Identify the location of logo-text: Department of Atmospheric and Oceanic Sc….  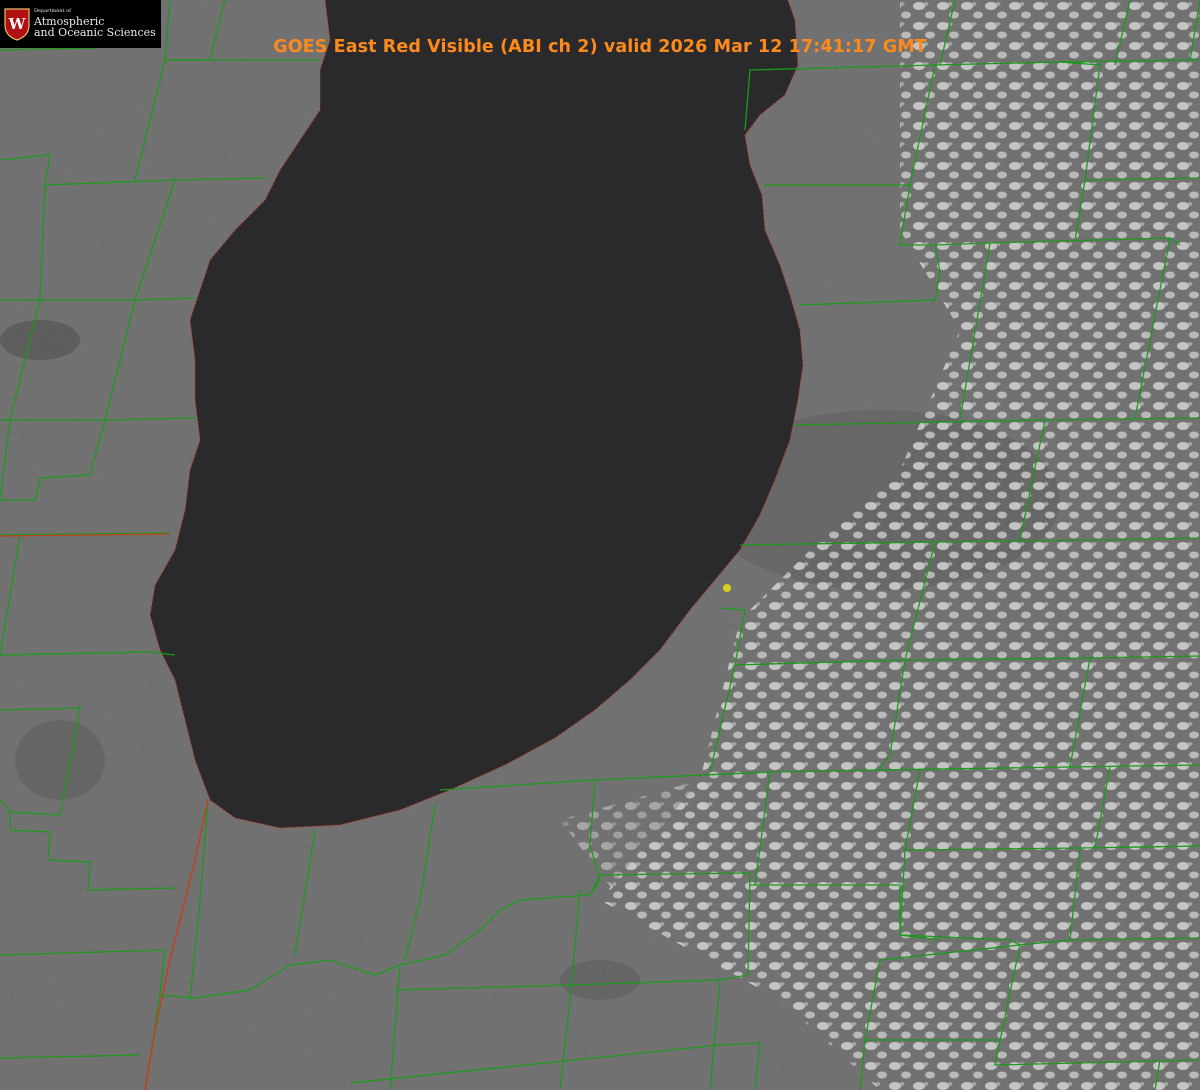
(95, 23).